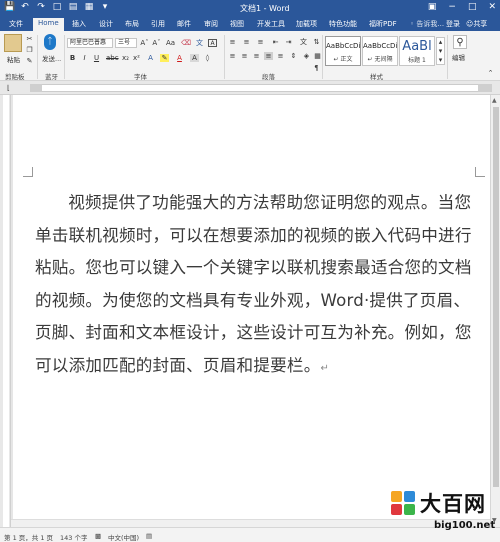  I want to click on tab-mailings: 邮件, so click(184, 24).